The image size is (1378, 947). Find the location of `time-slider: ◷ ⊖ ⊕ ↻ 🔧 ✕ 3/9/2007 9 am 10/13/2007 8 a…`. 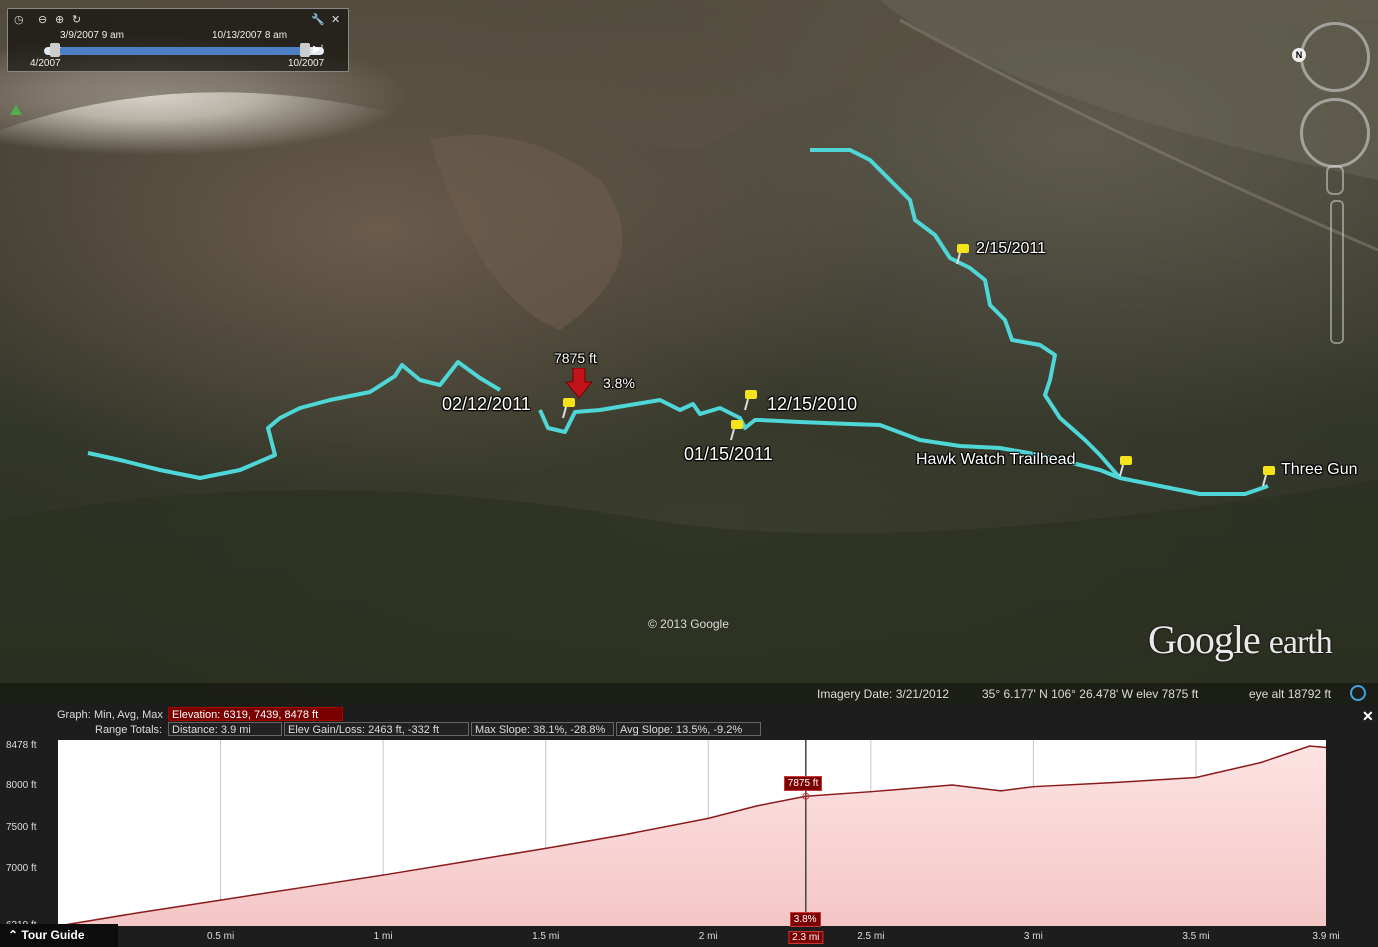

time-slider: ◷ ⊖ ⊕ ↻ 🔧 ✕ 3/9/2007 9 am 10/13/2007 8 a… is located at coordinates (178, 40).